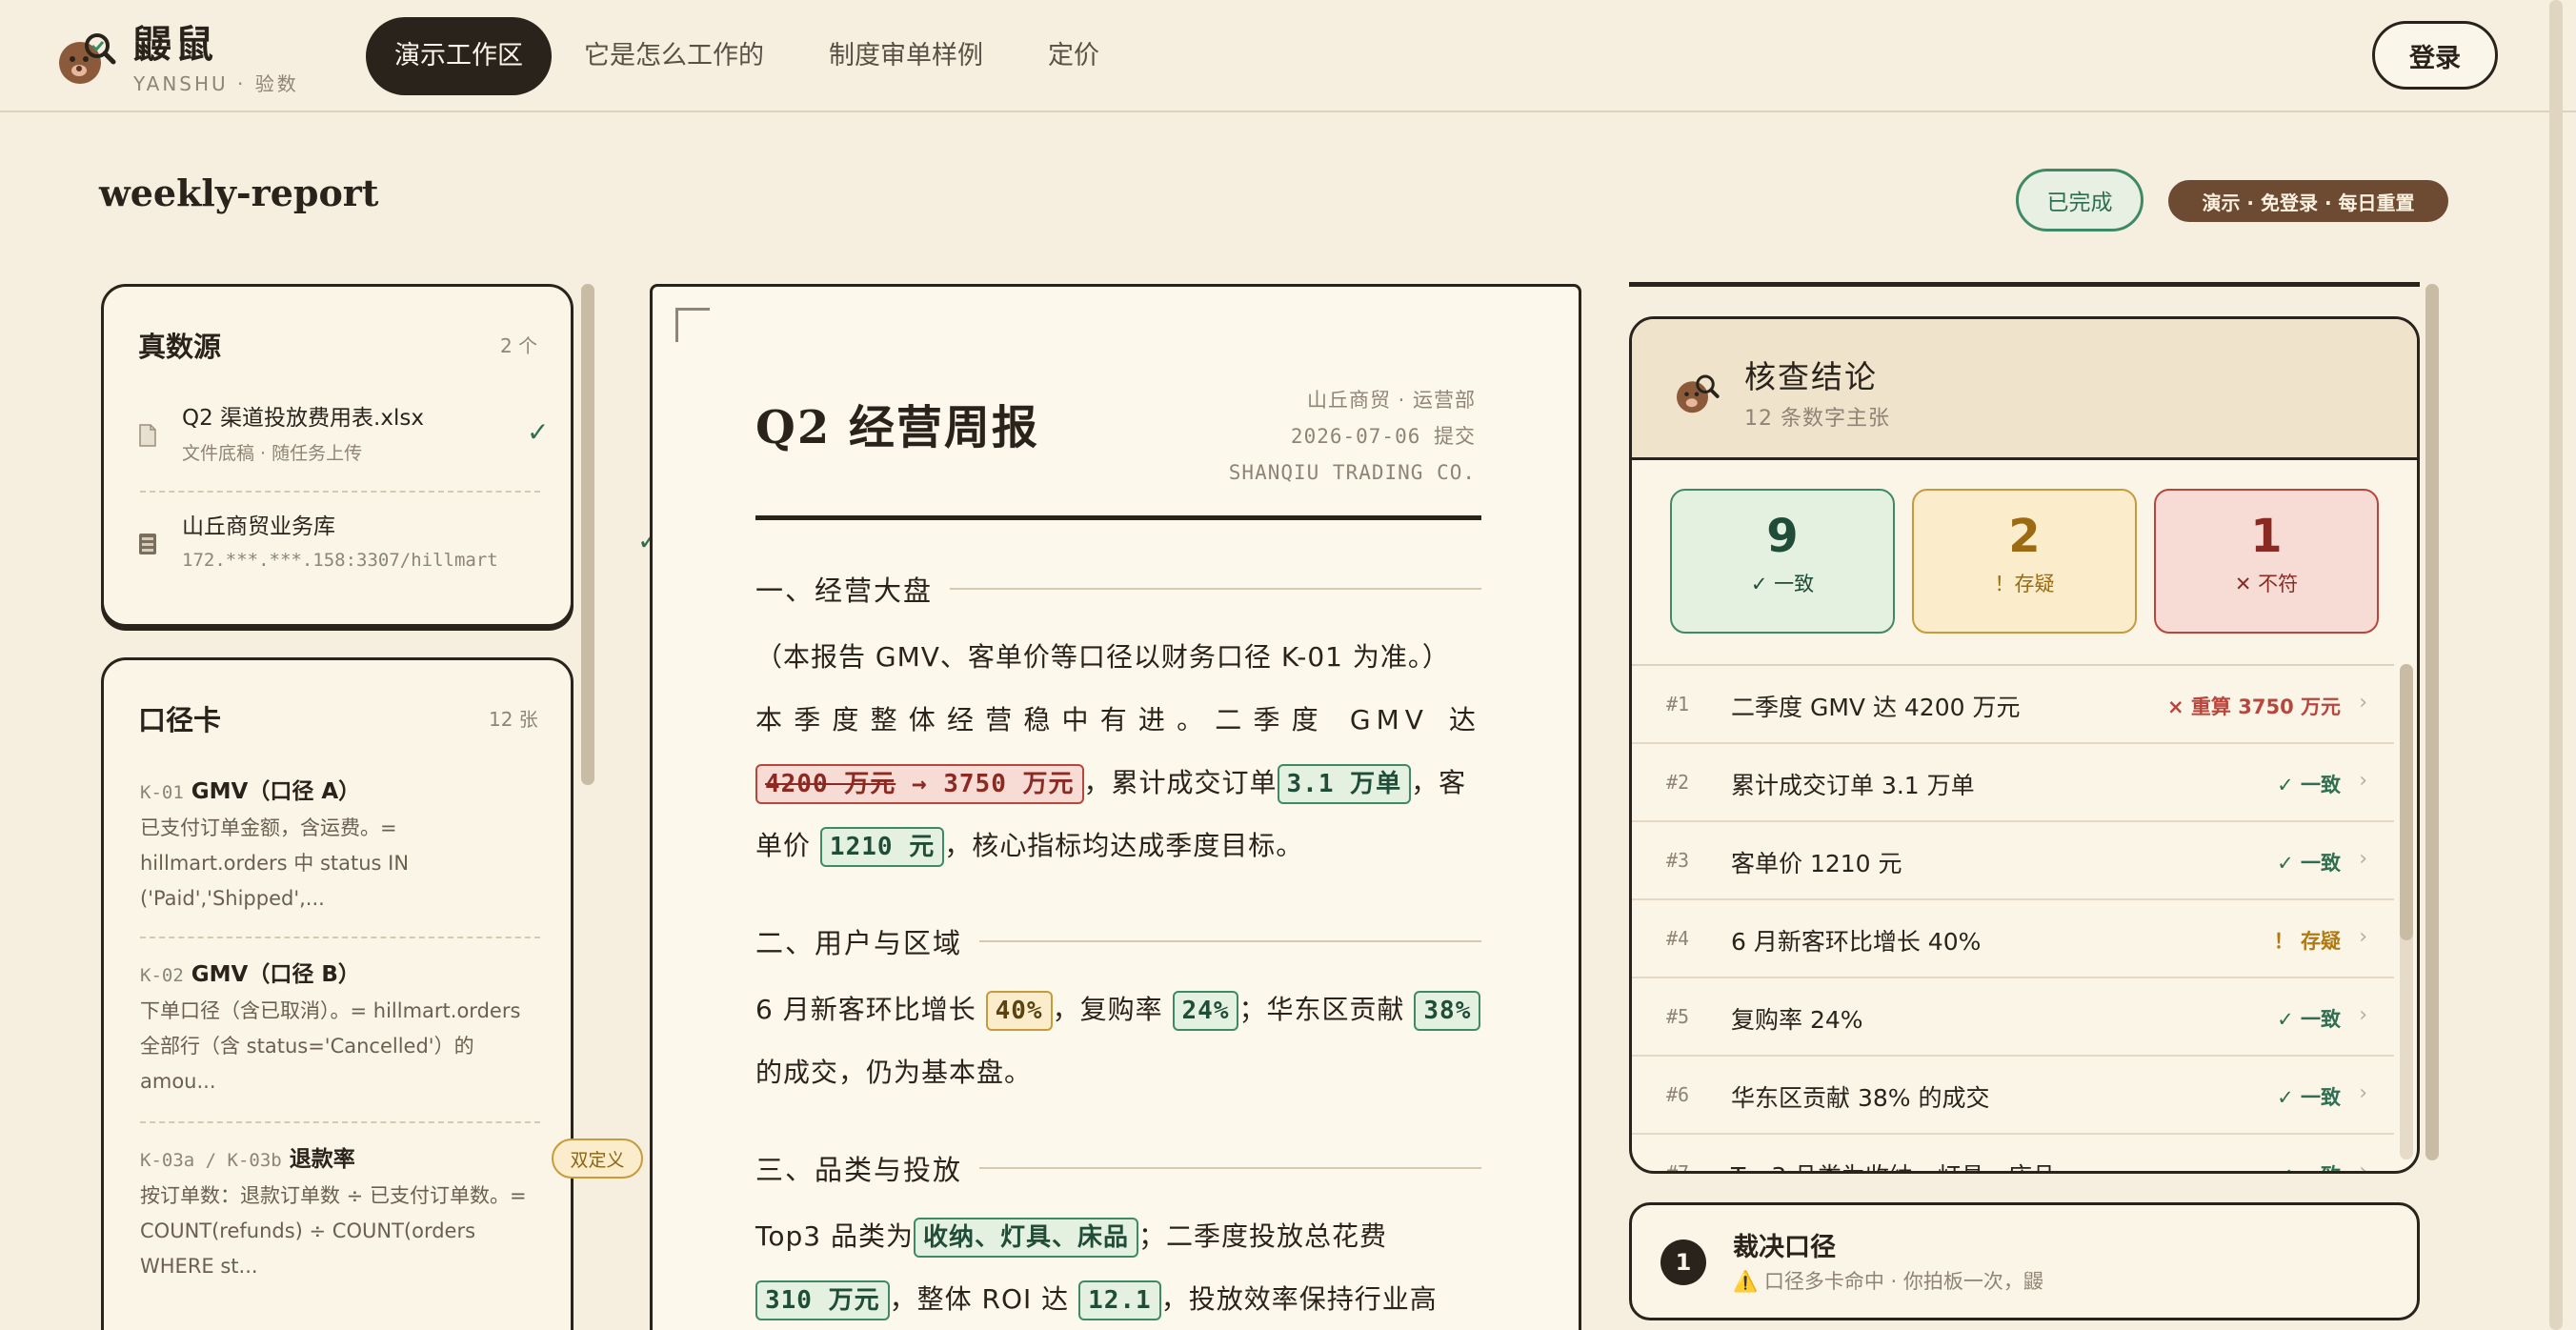  I want to click on section-heading: 一、经营大盘, so click(1118, 589).